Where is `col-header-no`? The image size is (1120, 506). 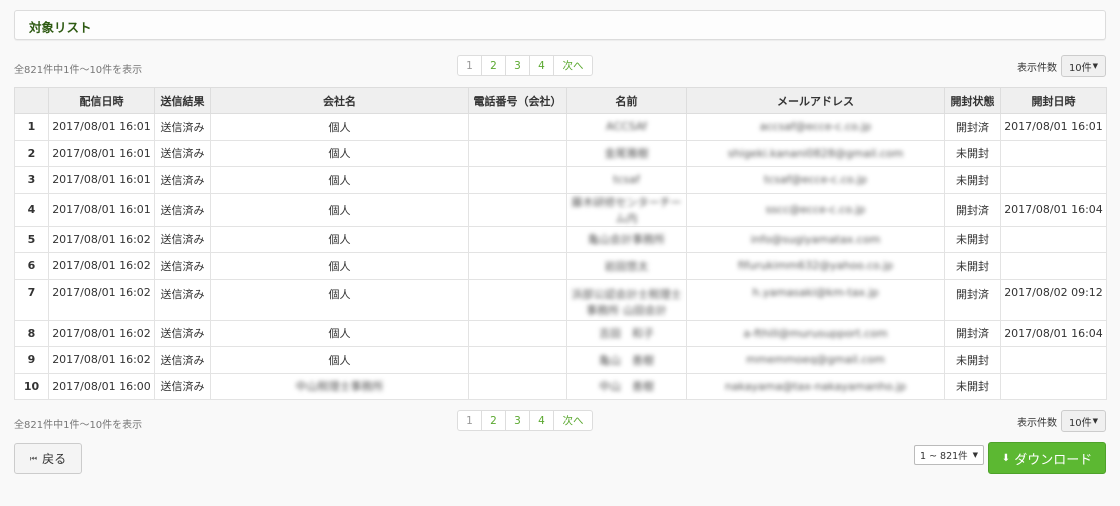
col-header-no is located at coordinates (31, 100).